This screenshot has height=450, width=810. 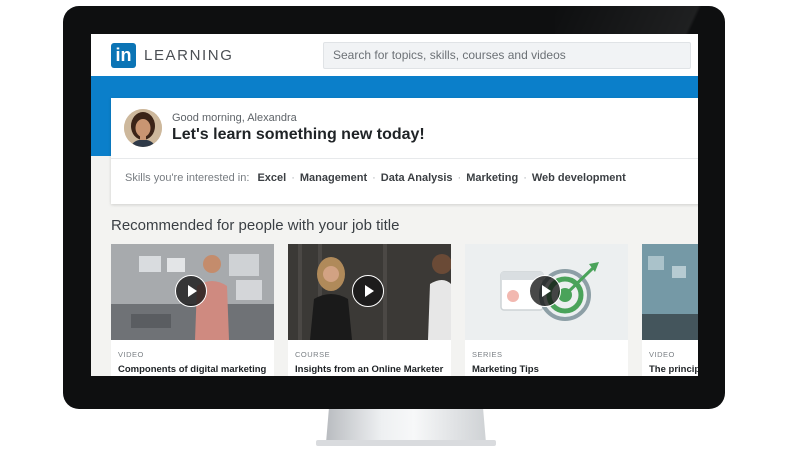 I want to click on skill-management: Management, so click(x=333, y=178).